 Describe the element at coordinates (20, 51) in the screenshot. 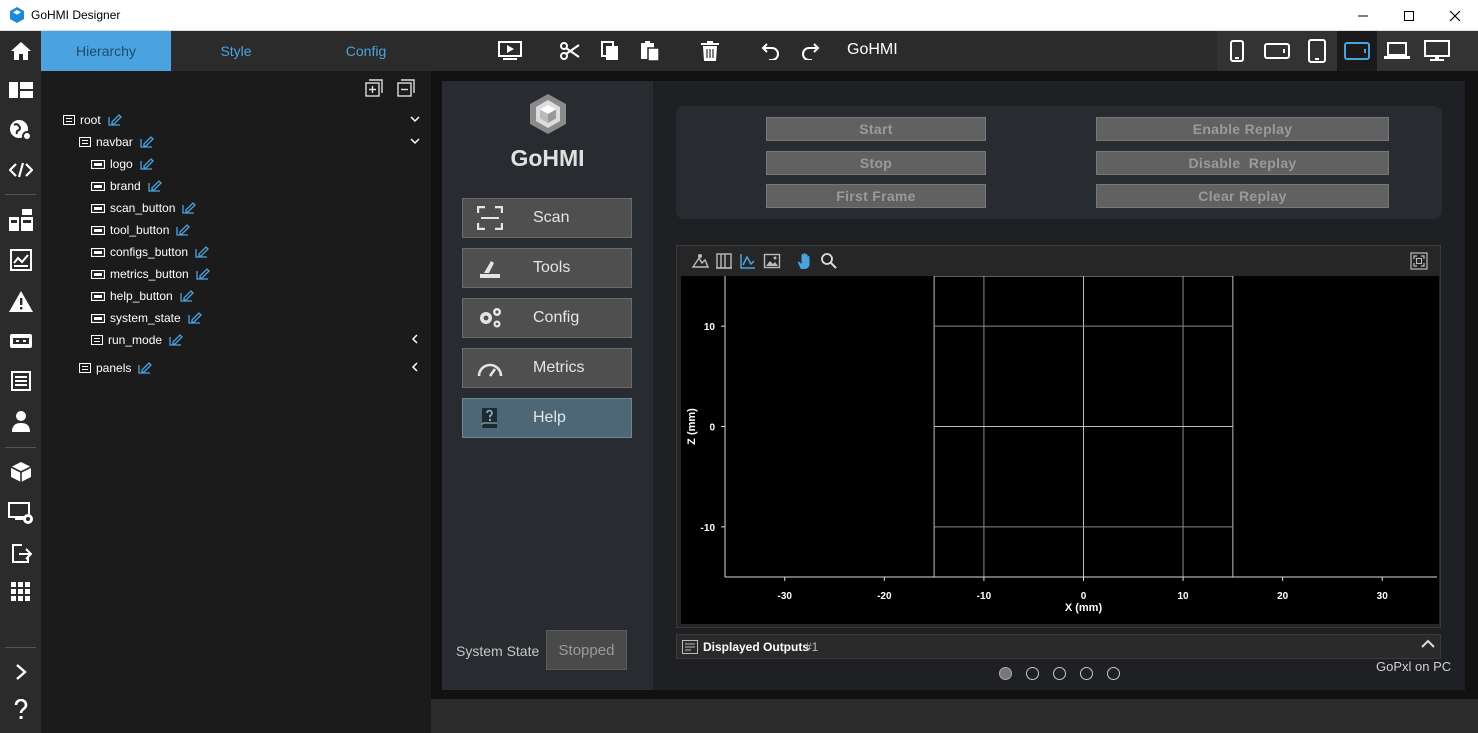

I see `home-icon` at that location.